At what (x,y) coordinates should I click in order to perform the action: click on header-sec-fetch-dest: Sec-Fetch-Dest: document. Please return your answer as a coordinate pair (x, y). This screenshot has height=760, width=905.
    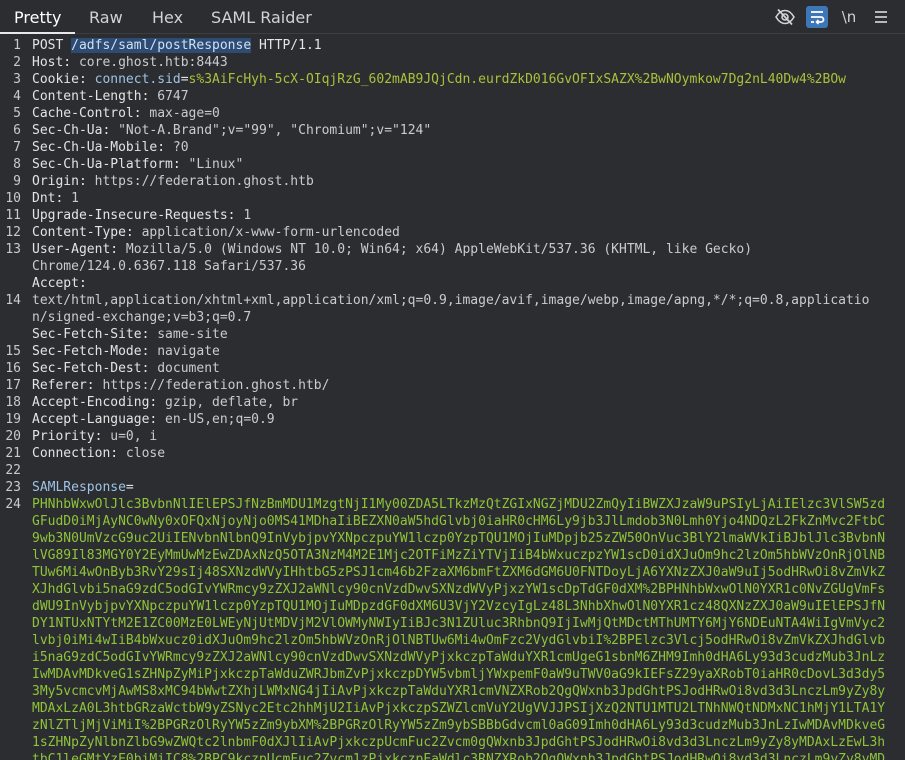
    Looking at the image, I should click on (464, 368).